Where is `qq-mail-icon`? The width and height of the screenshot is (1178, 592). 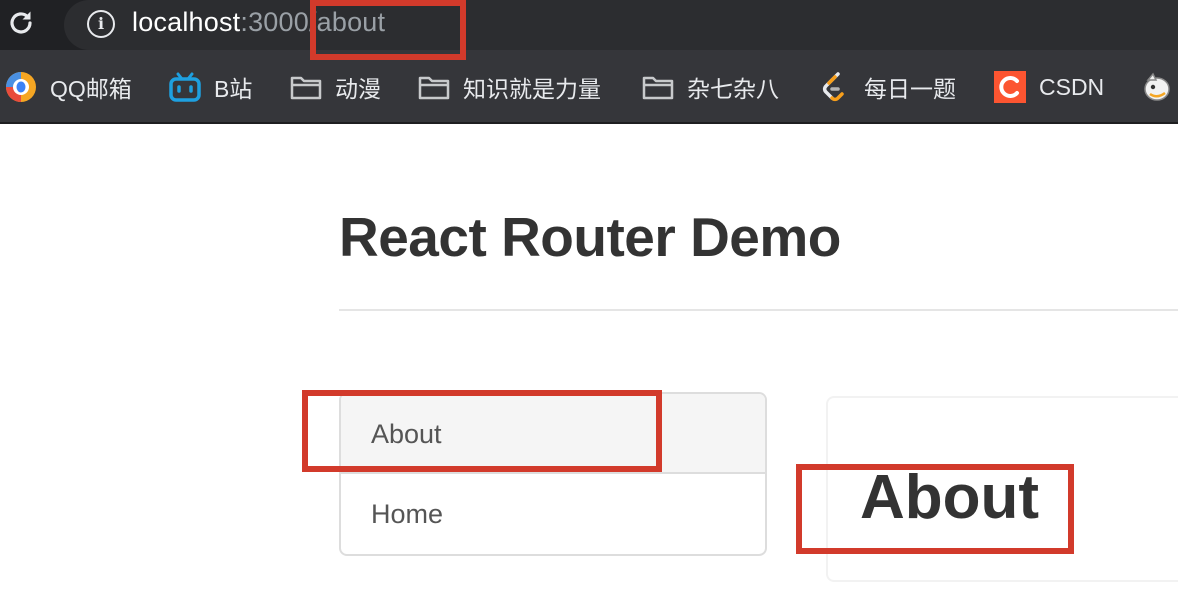 qq-mail-icon is located at coordinates (21, 87).